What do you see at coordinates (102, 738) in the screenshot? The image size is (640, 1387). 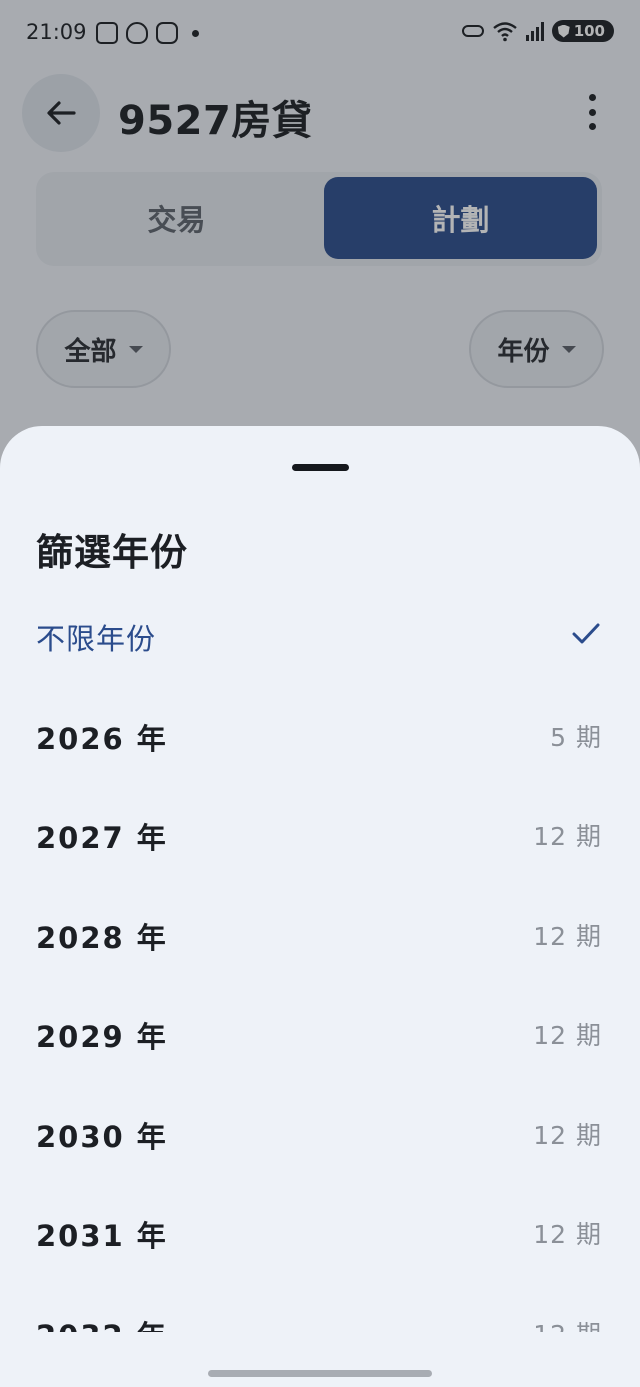 I see `option-label: 2026 年` at bounding box center [102, 738].